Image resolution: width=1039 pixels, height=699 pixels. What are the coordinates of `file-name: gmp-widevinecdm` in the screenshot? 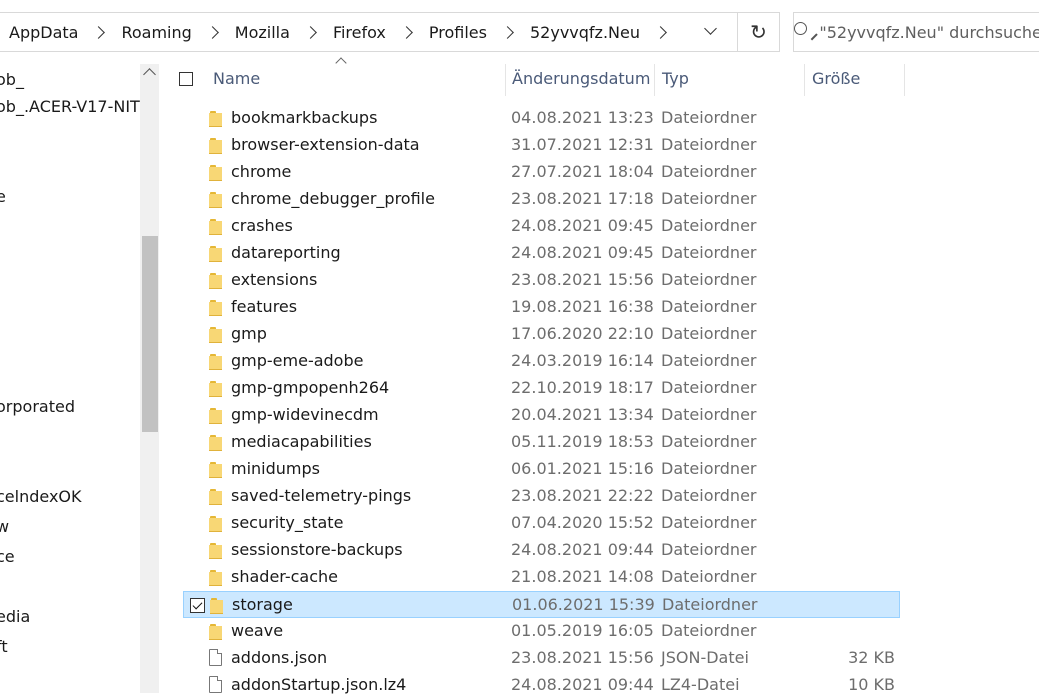 It's located at (305, 414).